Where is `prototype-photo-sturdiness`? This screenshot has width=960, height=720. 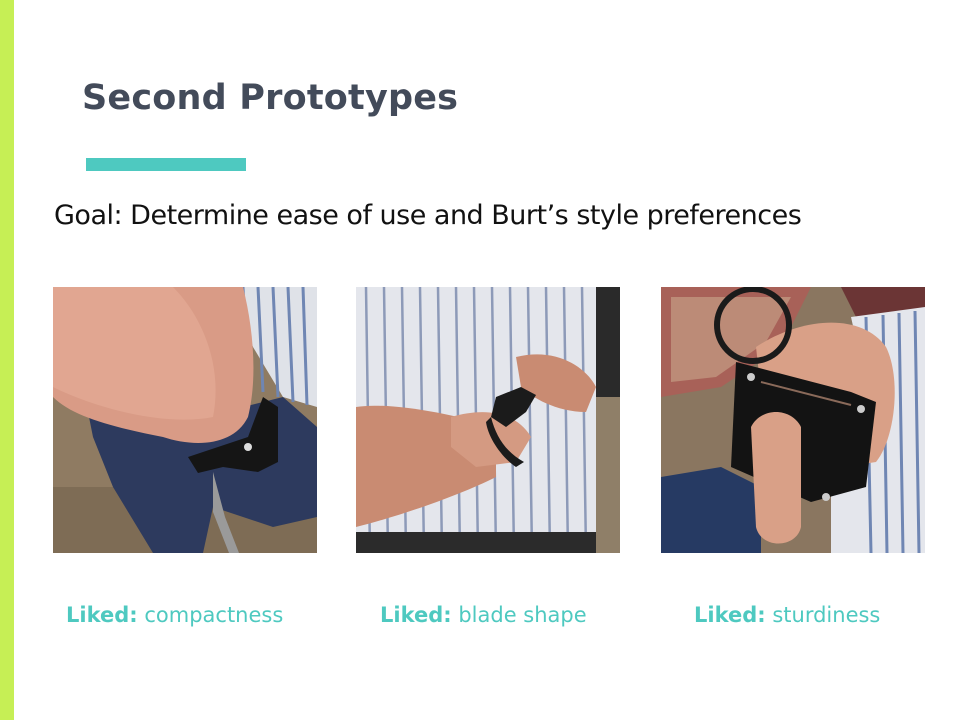 prototype-photo-sturdiness is located at coordinates (793, 420).